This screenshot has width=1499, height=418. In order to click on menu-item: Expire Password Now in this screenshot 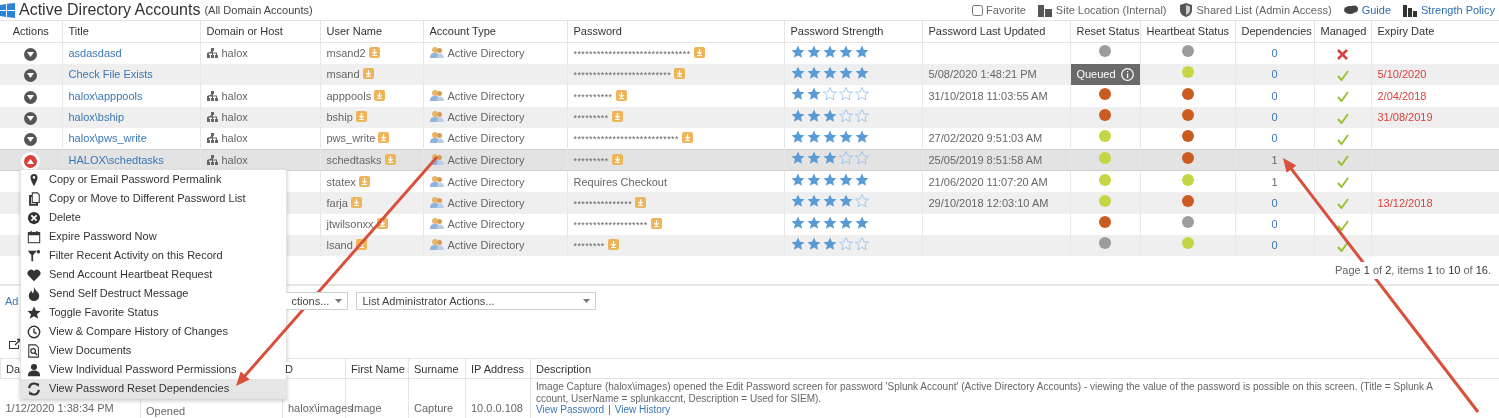, I will do `click(153, 236)`.